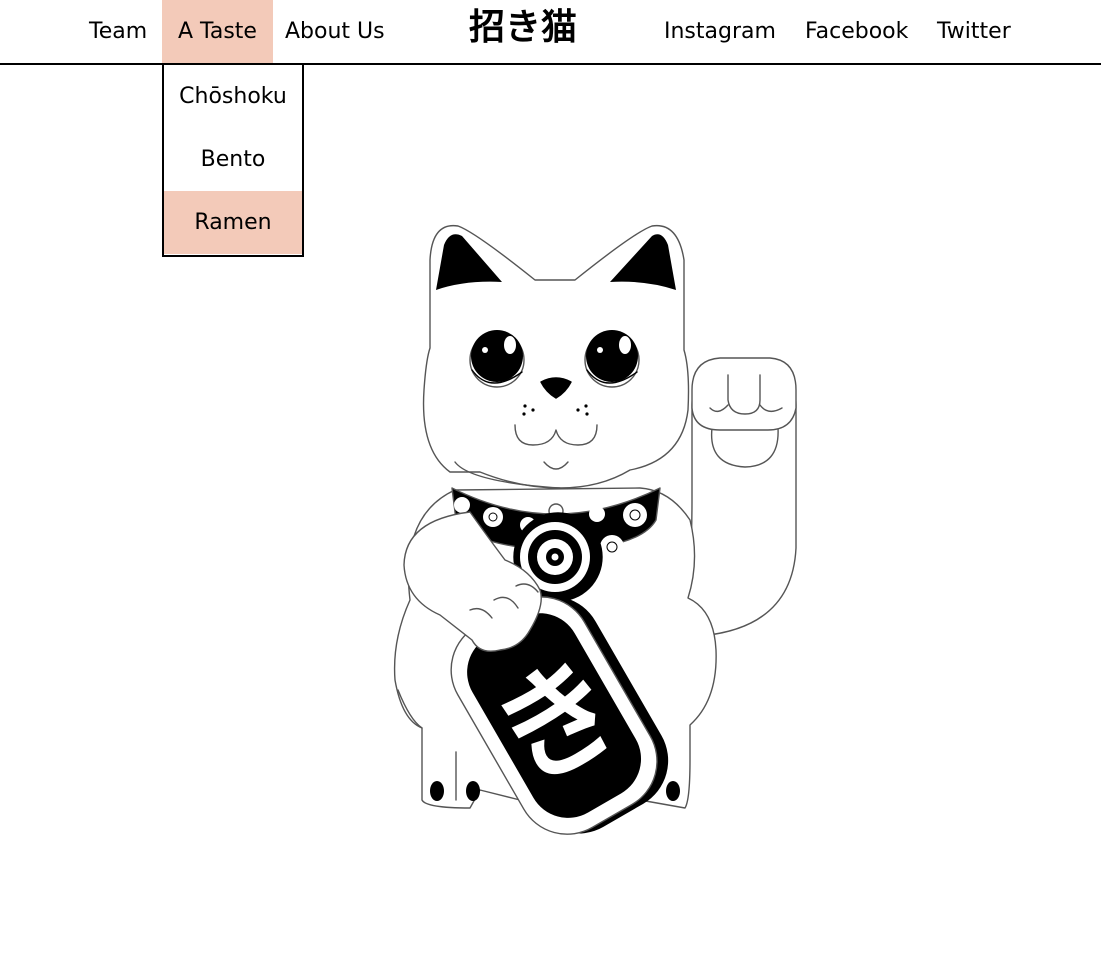 This screenshot has height=954, width=1101. Describe the element at coordinates (118, 31) in the screenshot. I see `nav-link-team: Team` at that location.